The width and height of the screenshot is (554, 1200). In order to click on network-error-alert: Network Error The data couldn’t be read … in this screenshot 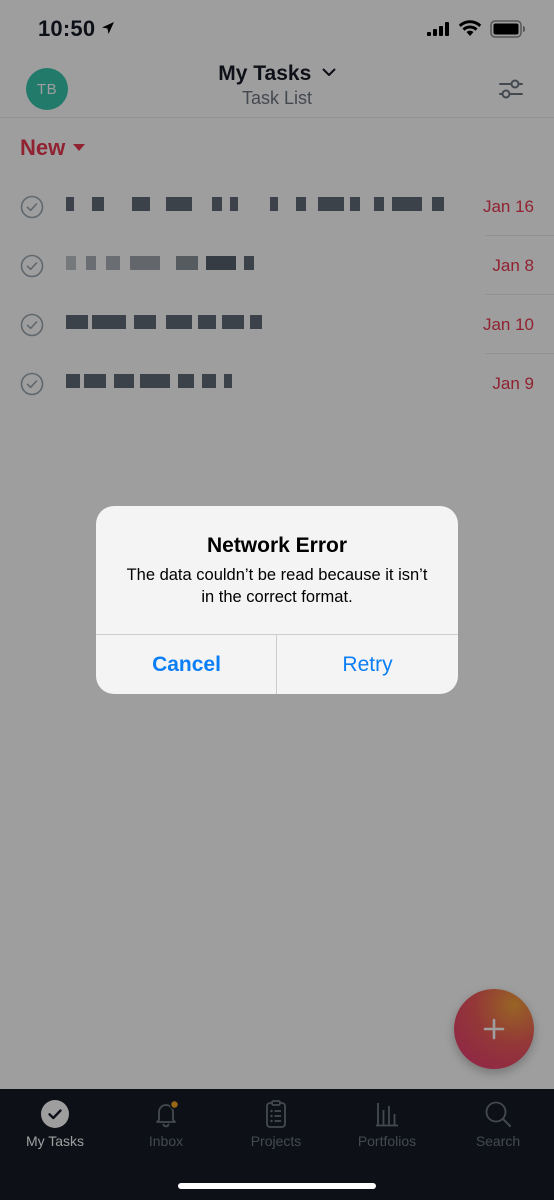, I will do `click(277, 600)`.